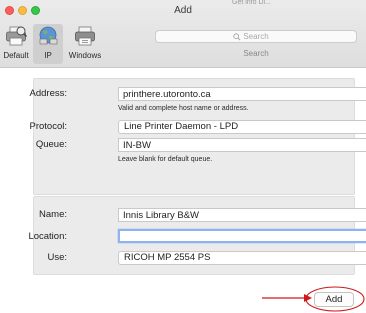 The height and width of the screenshot is (313, 366). I want to click on search-field, so click(256, 36).